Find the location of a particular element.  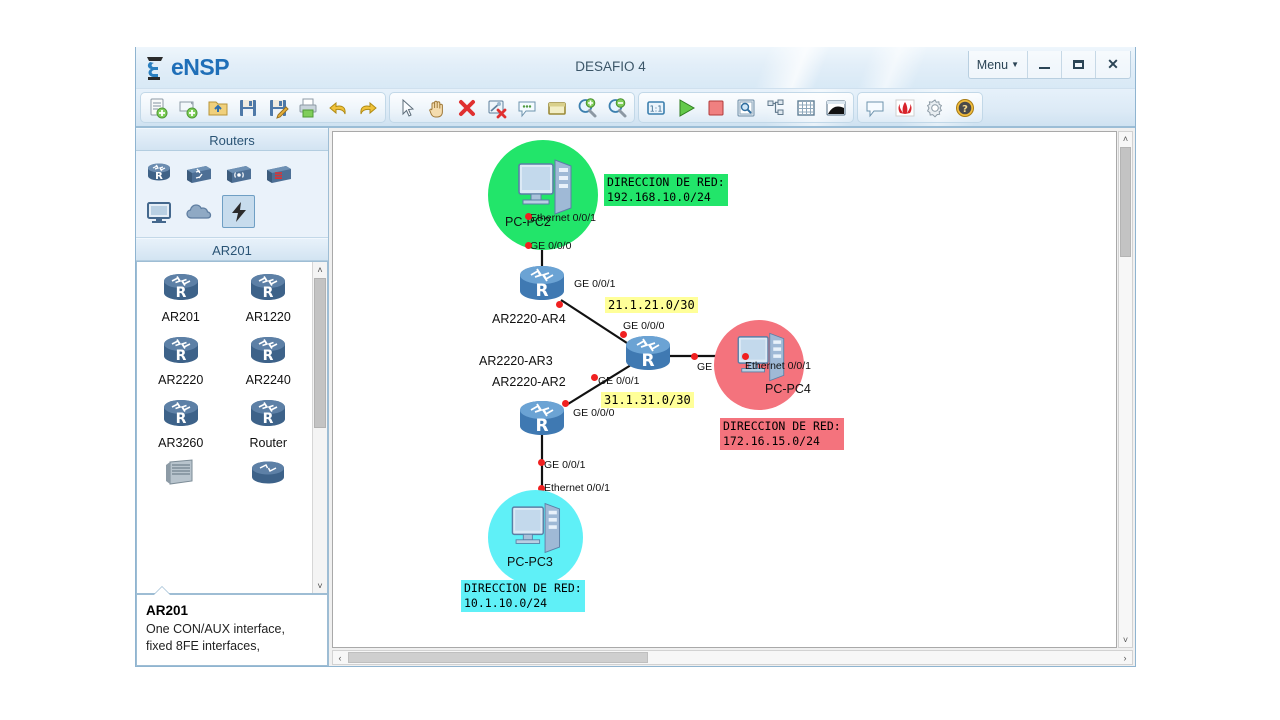

wlan-type-icon is located at coordinates (238, 173).